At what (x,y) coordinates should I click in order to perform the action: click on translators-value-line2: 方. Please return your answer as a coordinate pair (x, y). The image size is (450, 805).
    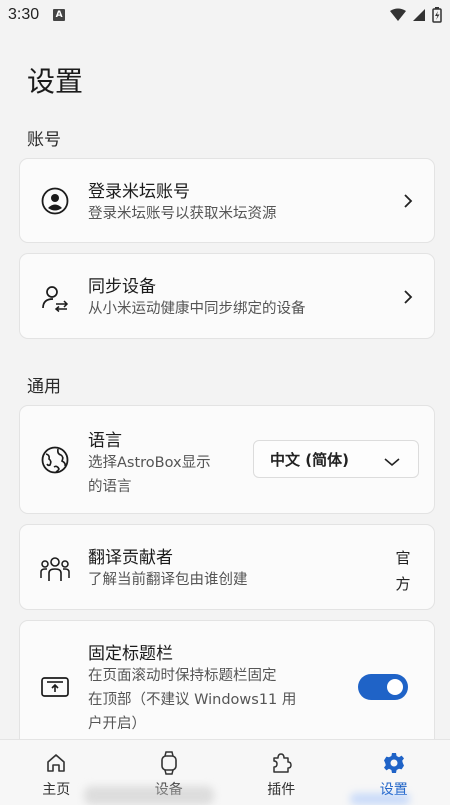
    Looking at the image, I should click on (403, 584).